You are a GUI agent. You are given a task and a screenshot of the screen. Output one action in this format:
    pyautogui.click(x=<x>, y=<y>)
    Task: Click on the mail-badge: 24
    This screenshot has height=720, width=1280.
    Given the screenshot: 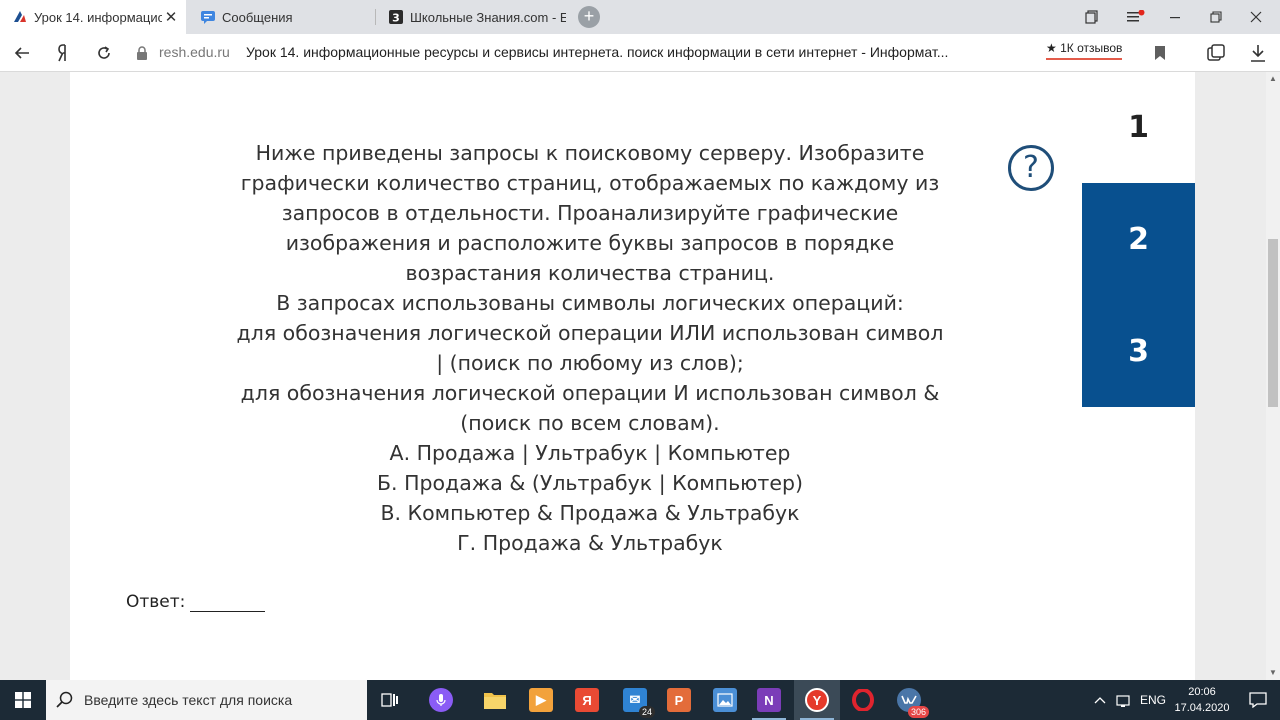 What is the action you would take?
    pyautogui.click(x=646, y=712)
    